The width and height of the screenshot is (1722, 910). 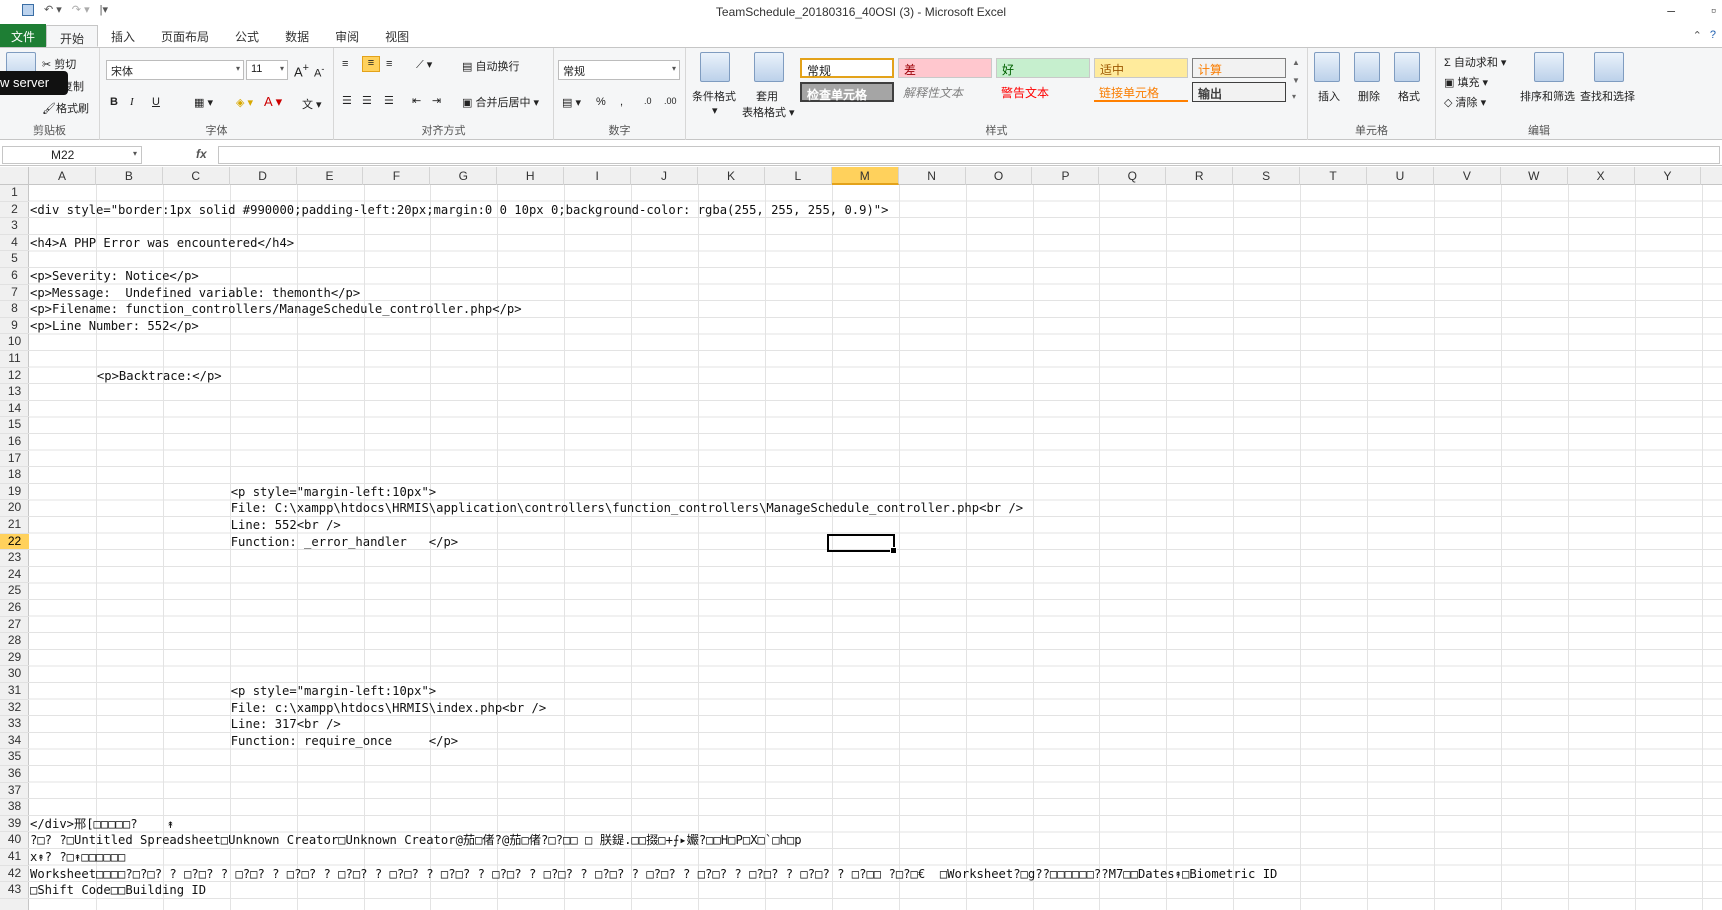 I want to click on row-header-5: 5, so click(x=14, y=259).